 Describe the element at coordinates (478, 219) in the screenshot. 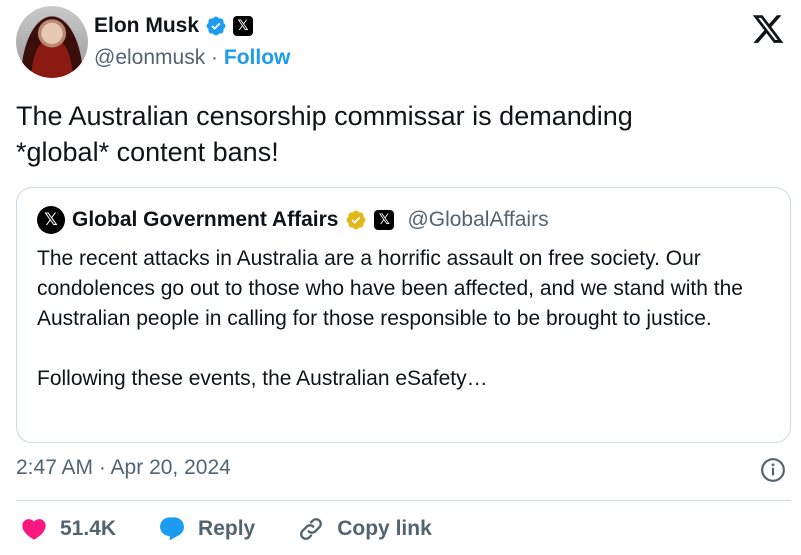

I see `quoted-handle: @GlobalAffairs` at that location.